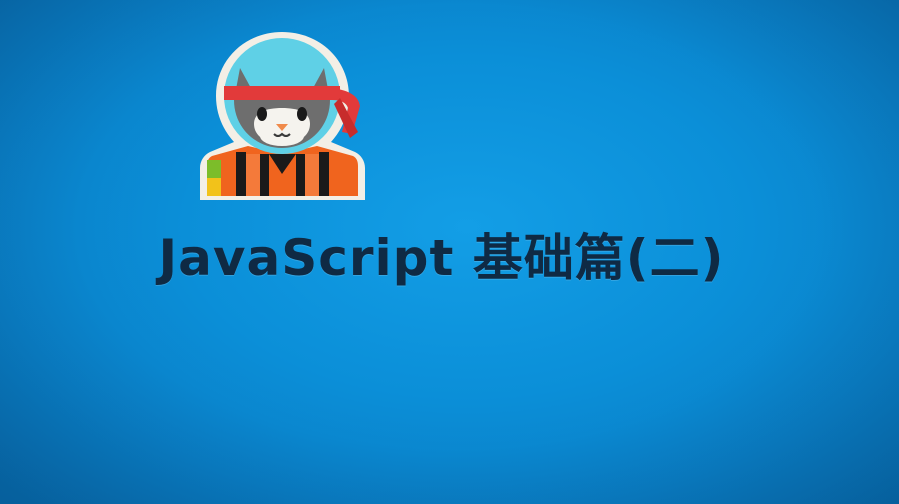  What do you see at coordinates (441, 258) in the screenshot?
I see `slide-title-text: JavaScript 基础篇(二)` at bounding box center [441, 258].